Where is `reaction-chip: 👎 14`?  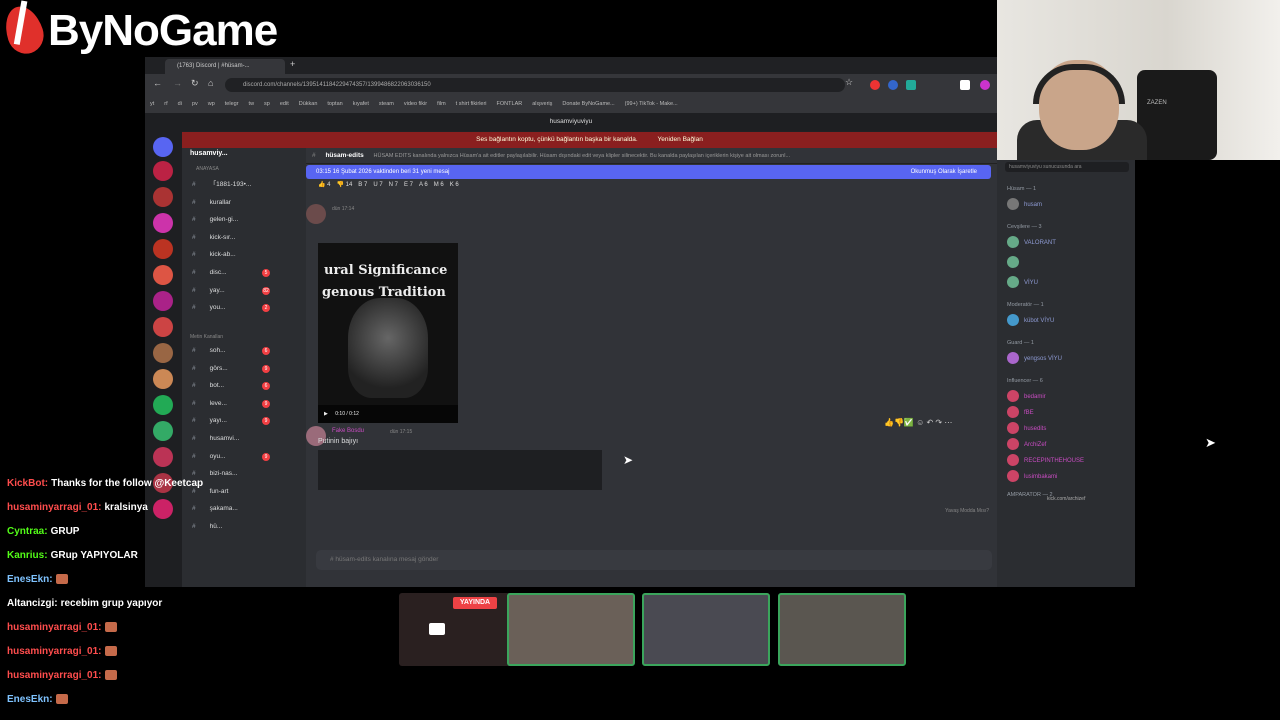 reaction-chip: 👎 14 is located at coordinates (344, 185).